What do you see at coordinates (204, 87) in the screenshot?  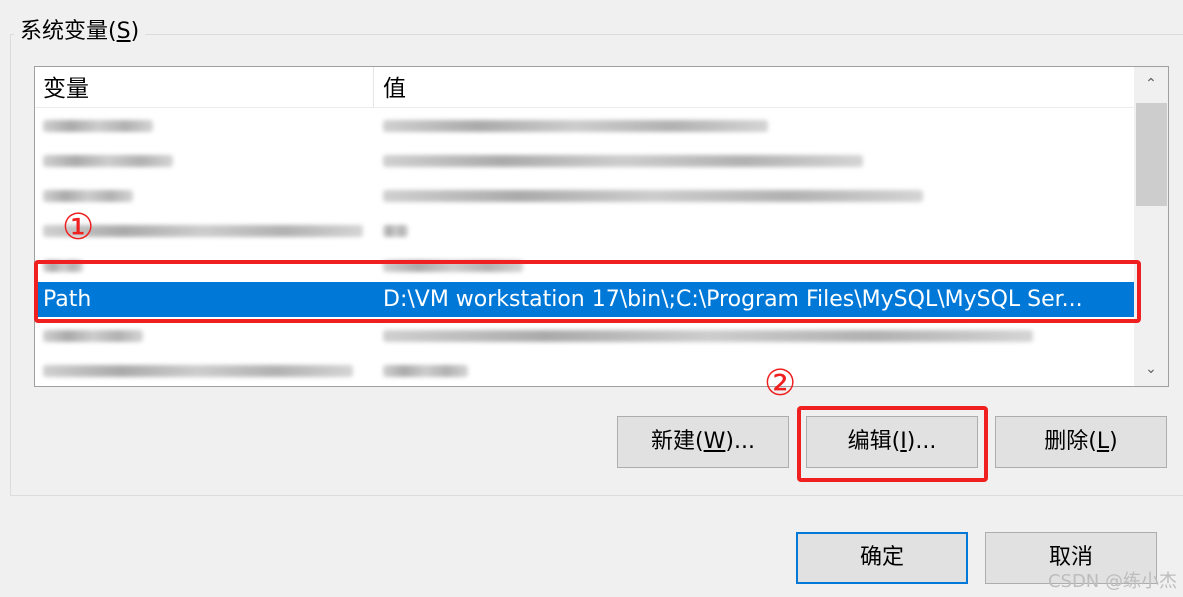 I see `column-header-name: 变量` at bounding box center [204, 87].